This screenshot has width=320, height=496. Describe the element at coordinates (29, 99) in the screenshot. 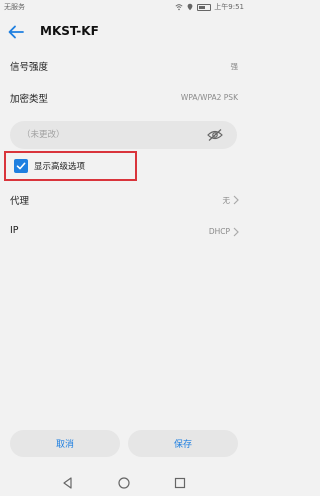

I see `security-type-label: 加密类型` at that location.